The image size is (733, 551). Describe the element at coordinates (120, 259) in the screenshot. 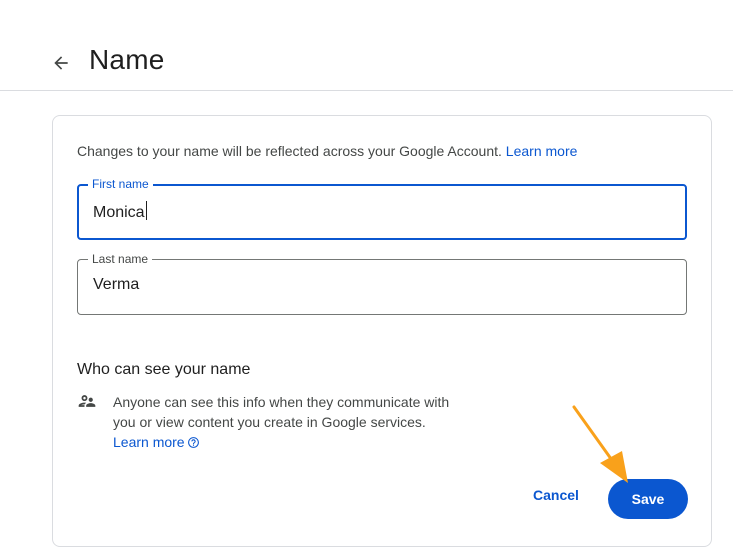

I see `last-name-label: Last name` at that location.